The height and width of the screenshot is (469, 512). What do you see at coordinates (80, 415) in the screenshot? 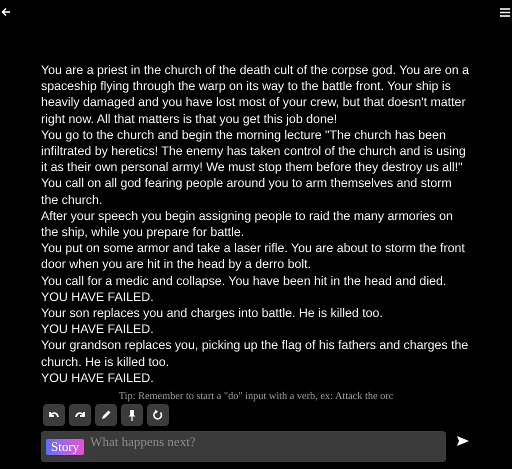
I see `redo-button` at bounding box center [80, 415].